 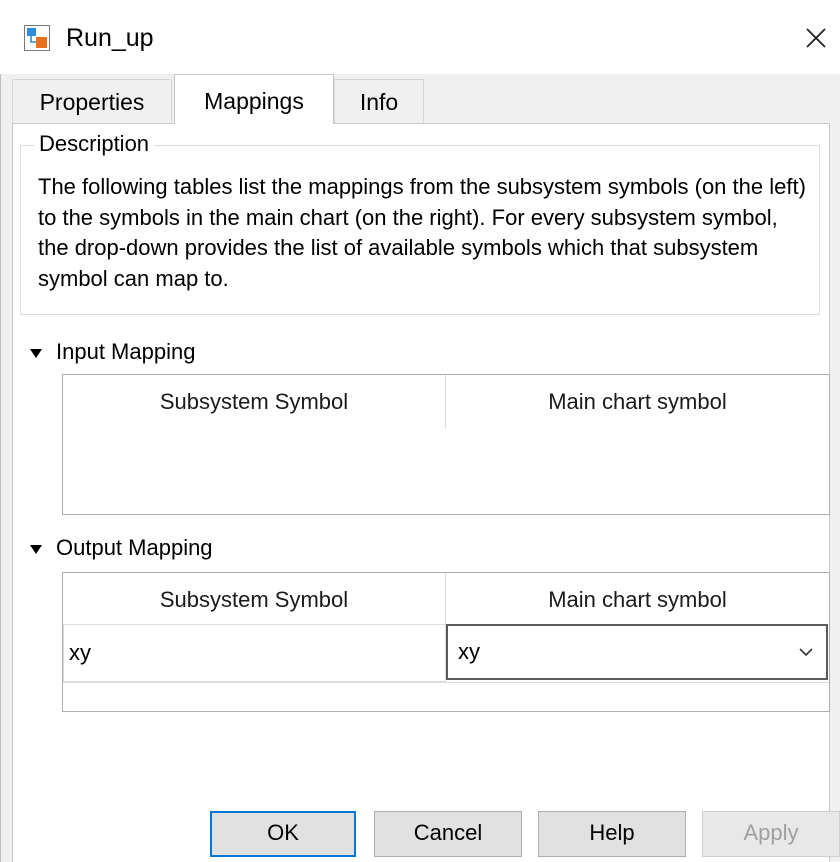 I want to click on chevron-down-icon, so click(x=806, y=652).